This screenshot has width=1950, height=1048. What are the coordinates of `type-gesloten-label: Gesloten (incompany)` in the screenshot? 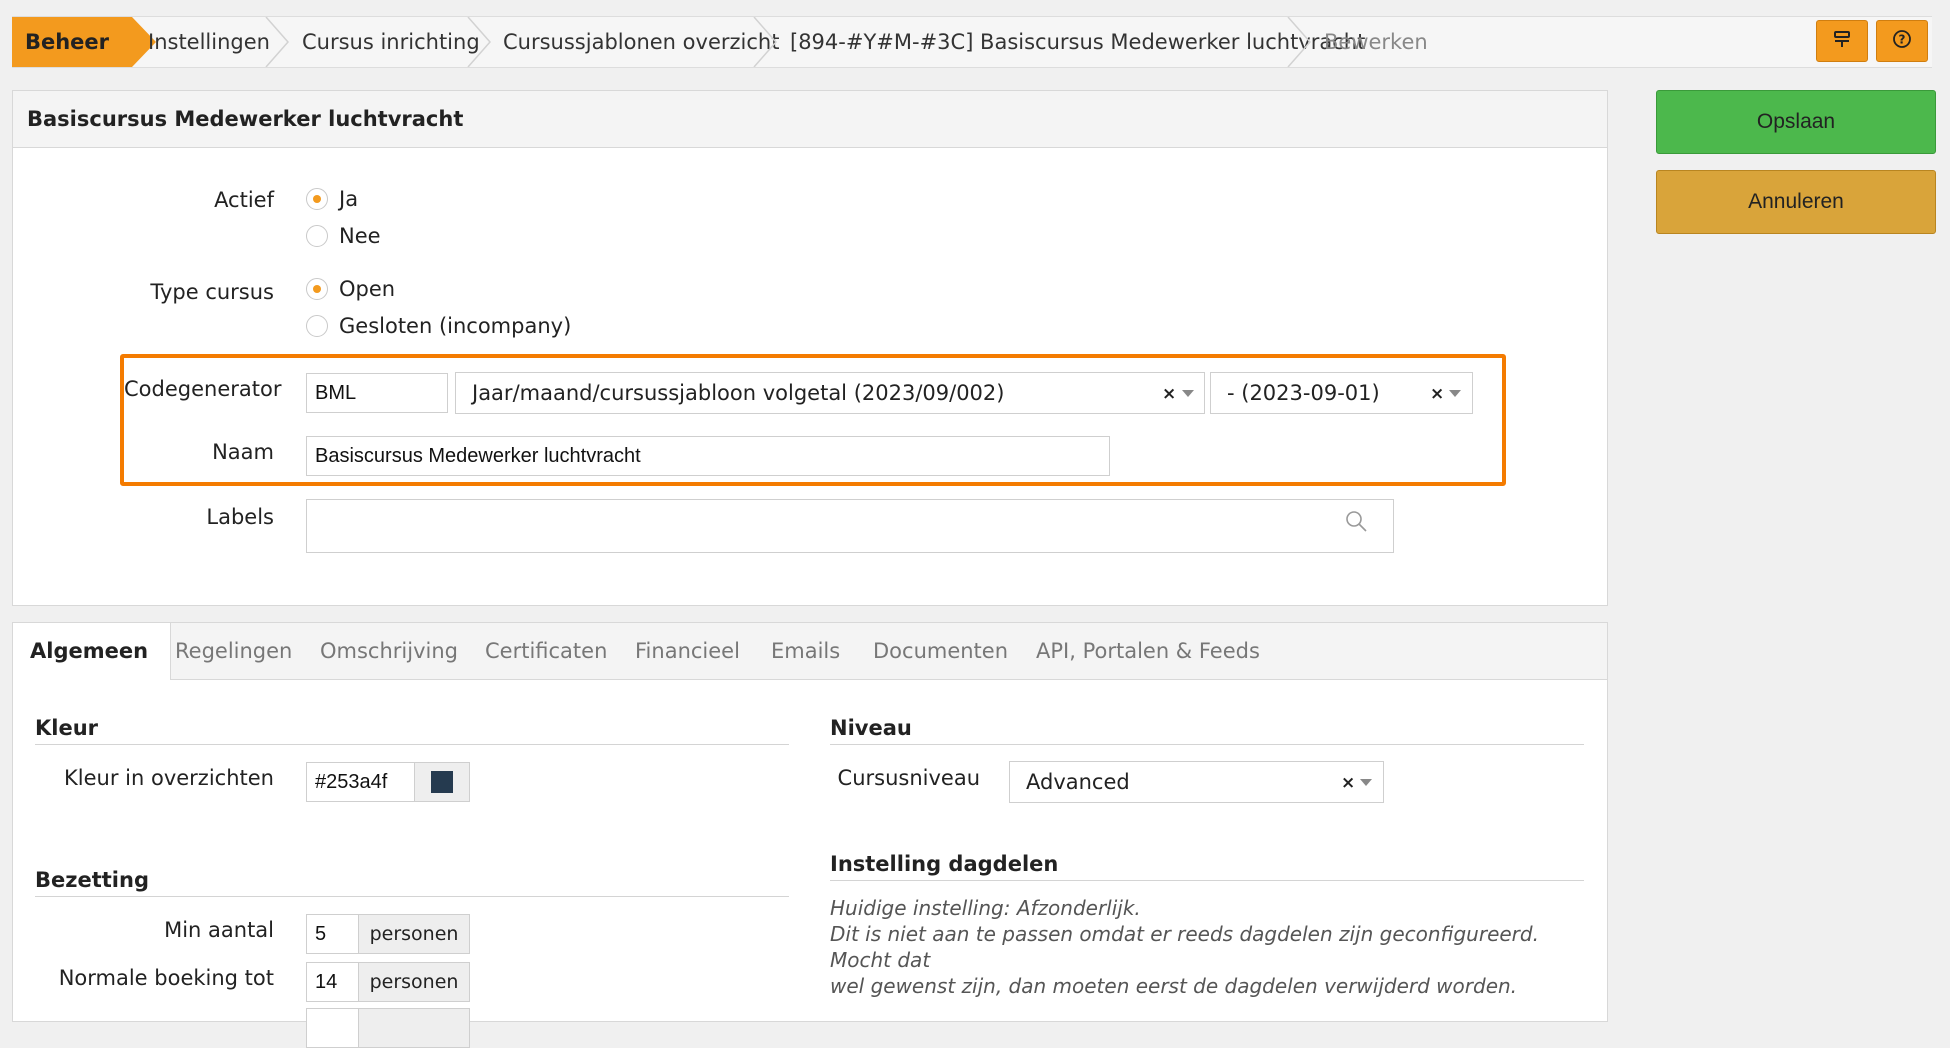 It's located at (455, 326).